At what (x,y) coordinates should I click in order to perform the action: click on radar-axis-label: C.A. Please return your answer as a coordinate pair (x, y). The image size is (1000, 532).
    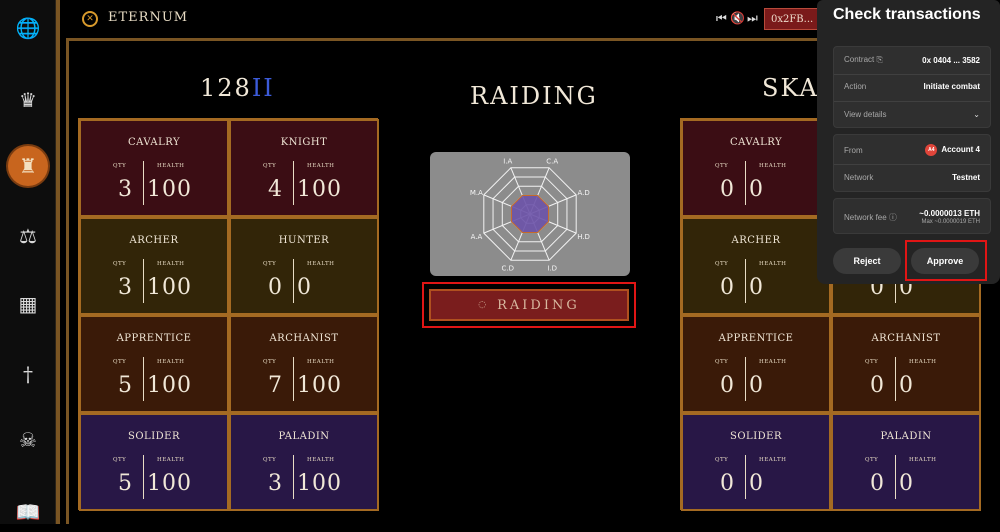
    Looking at the image, I should click on (552, 161).